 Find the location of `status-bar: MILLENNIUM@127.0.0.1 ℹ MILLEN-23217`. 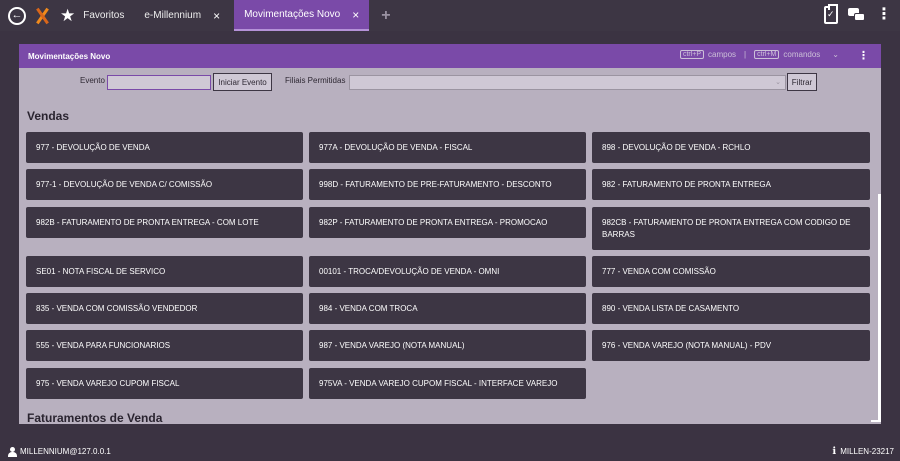

status-bar: MILLENNIUM@127.0.0.1 ℹ MILLEN-23217 is located at coordinates (450, 451).